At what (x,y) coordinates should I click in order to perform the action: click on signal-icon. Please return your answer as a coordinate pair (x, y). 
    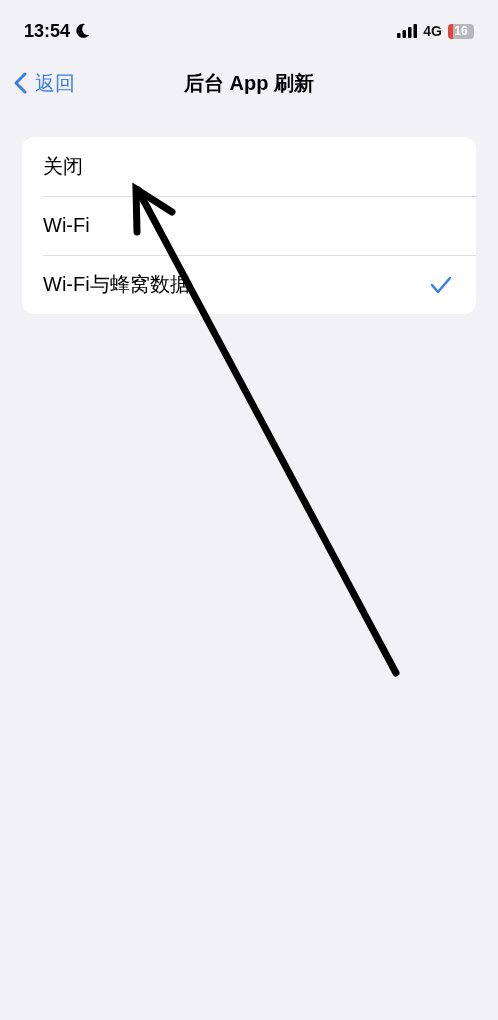
    Looking at the image, I should click on (407, 31).